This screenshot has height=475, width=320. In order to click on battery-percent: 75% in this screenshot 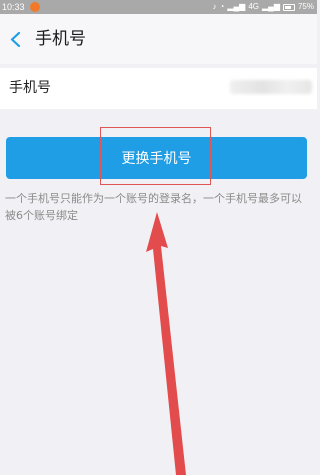, I will do `click(305, 6)`.